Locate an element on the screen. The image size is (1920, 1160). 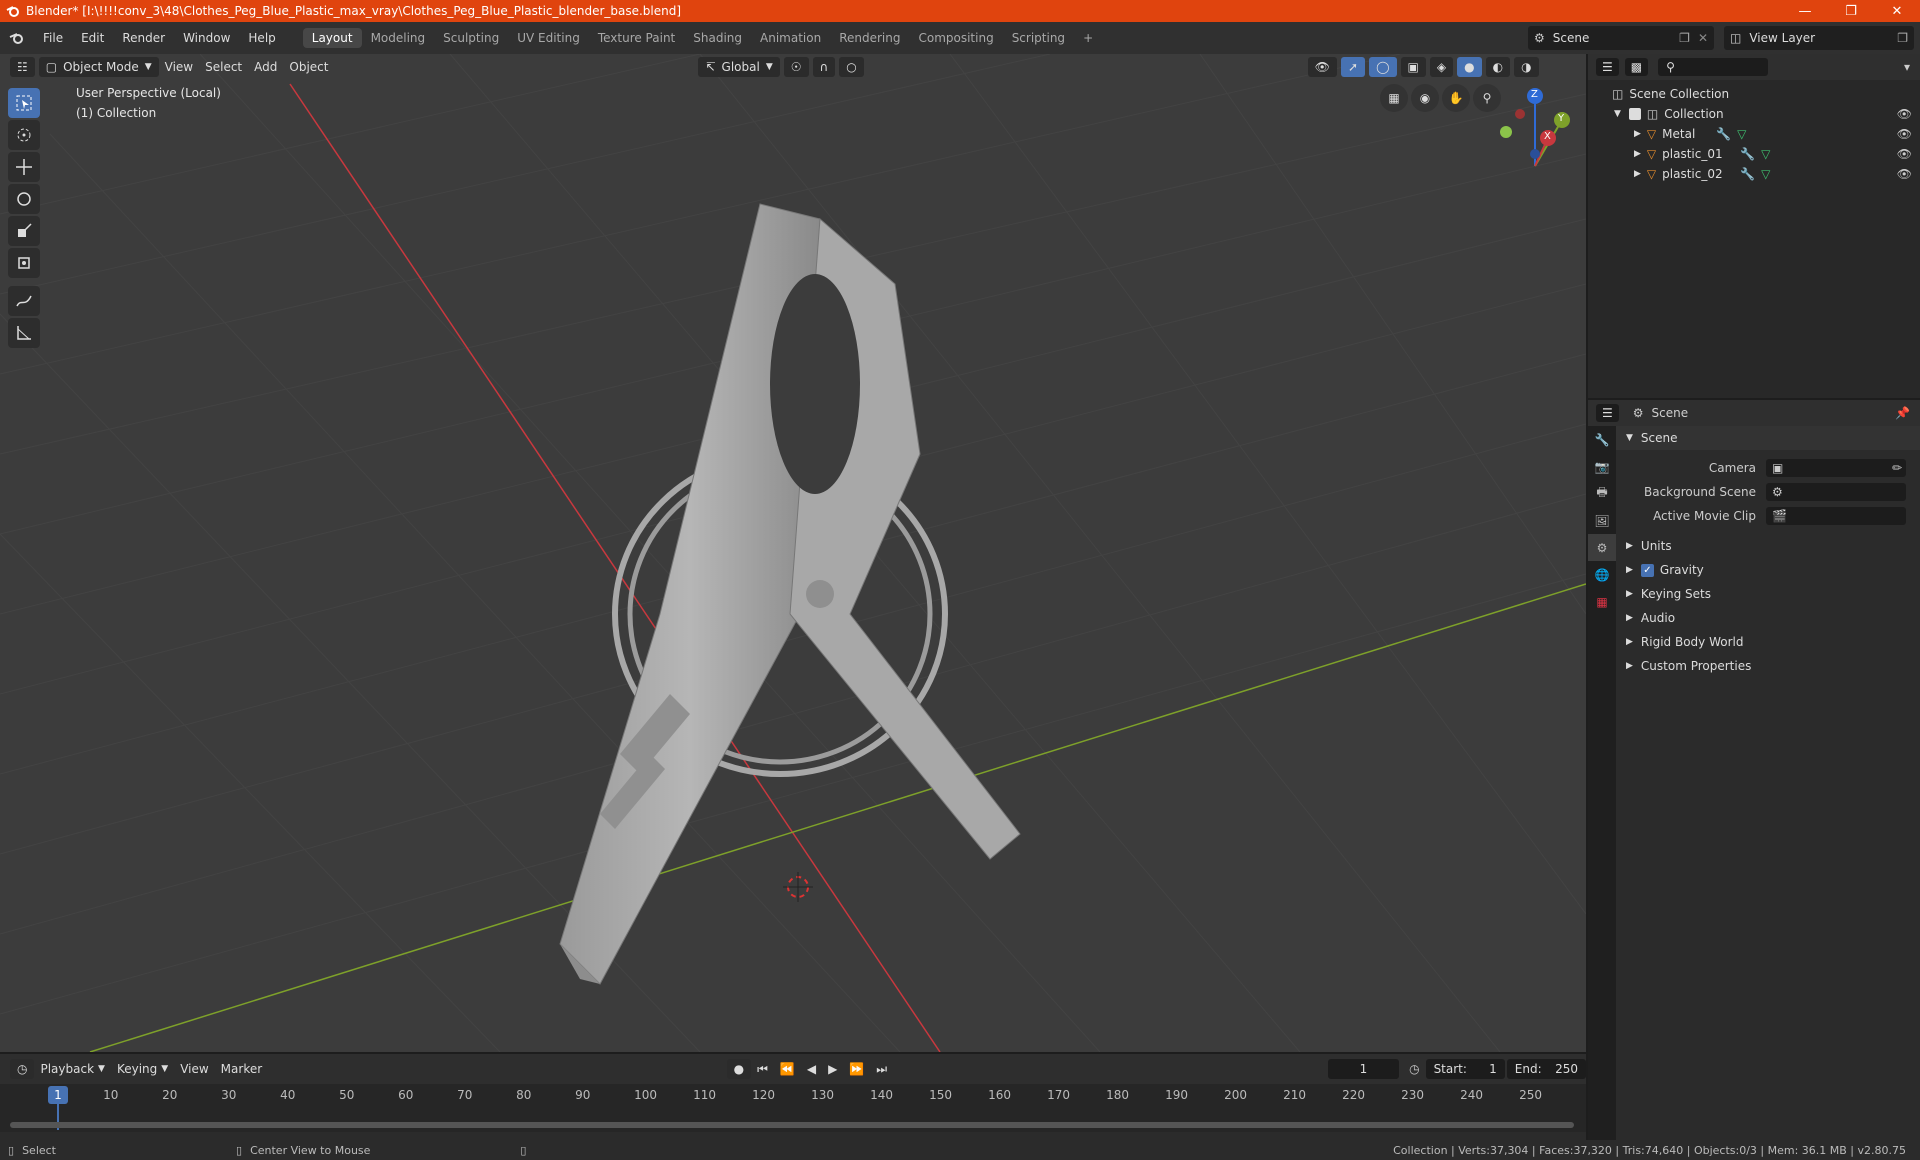
scene-section-header: ▼ Scene is located at coordinates (1768, 438).